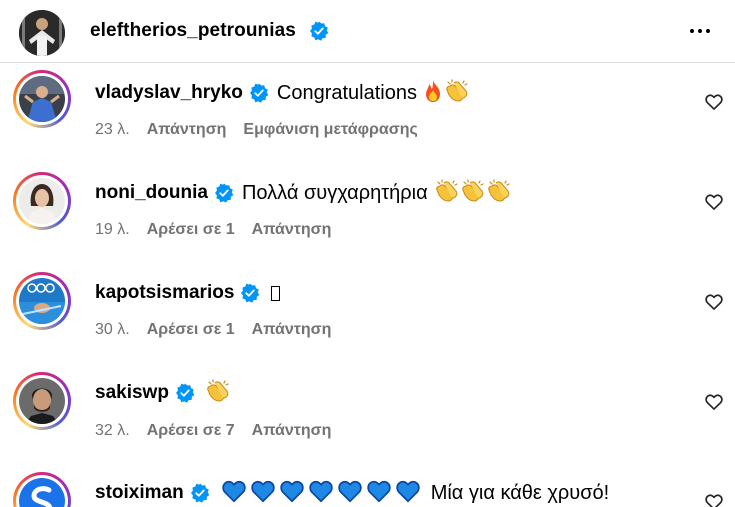 This screenshot has width=735, height=507. Describe the element at coordinates (193, 31) in the screenshot. I see `author-username: eleftherios_petrounias` at that location.